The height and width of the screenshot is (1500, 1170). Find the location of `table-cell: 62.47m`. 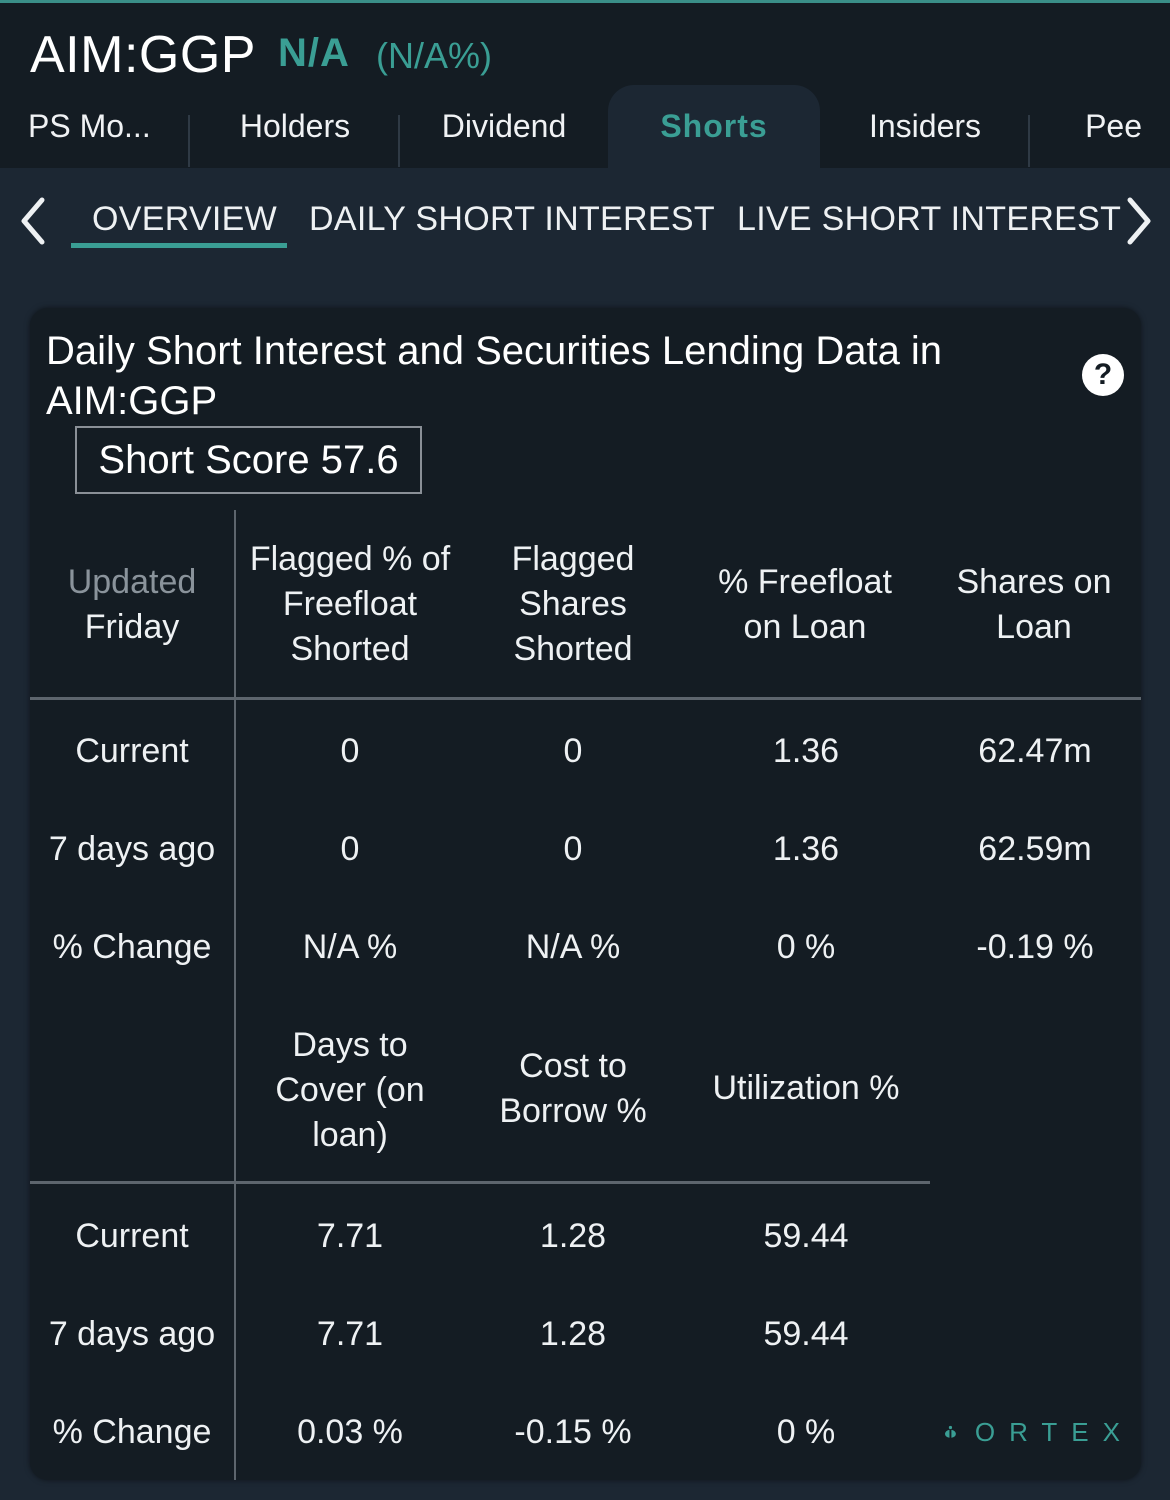

table-cell: 62.47m is located at coordinates (1035, 750).